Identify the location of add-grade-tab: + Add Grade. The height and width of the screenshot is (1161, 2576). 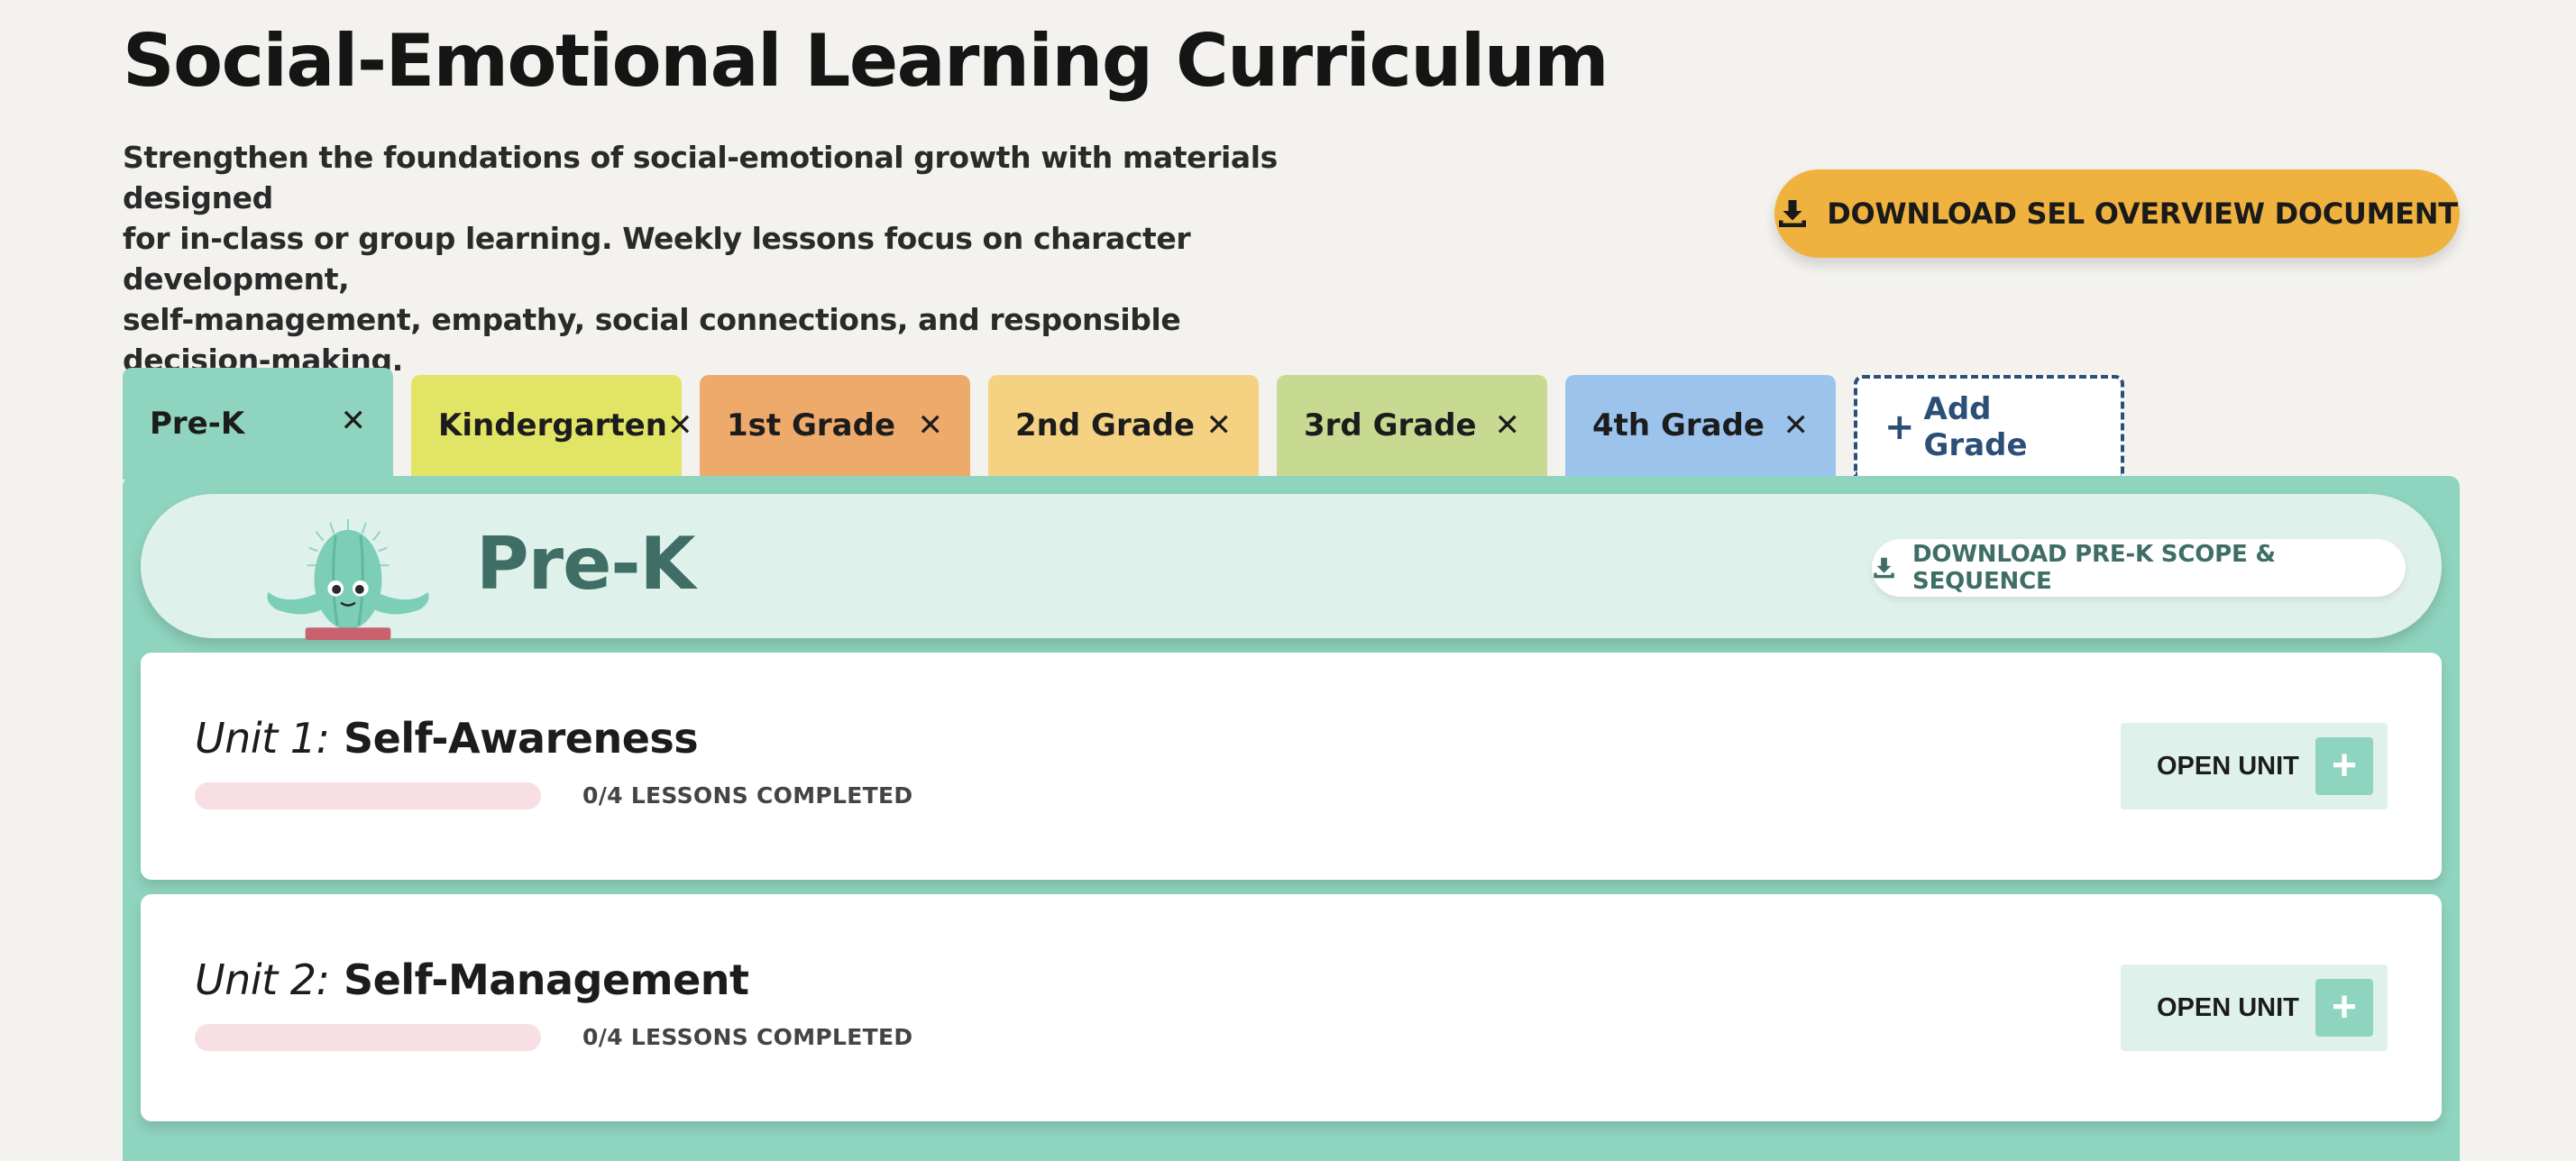
(1989, 425).